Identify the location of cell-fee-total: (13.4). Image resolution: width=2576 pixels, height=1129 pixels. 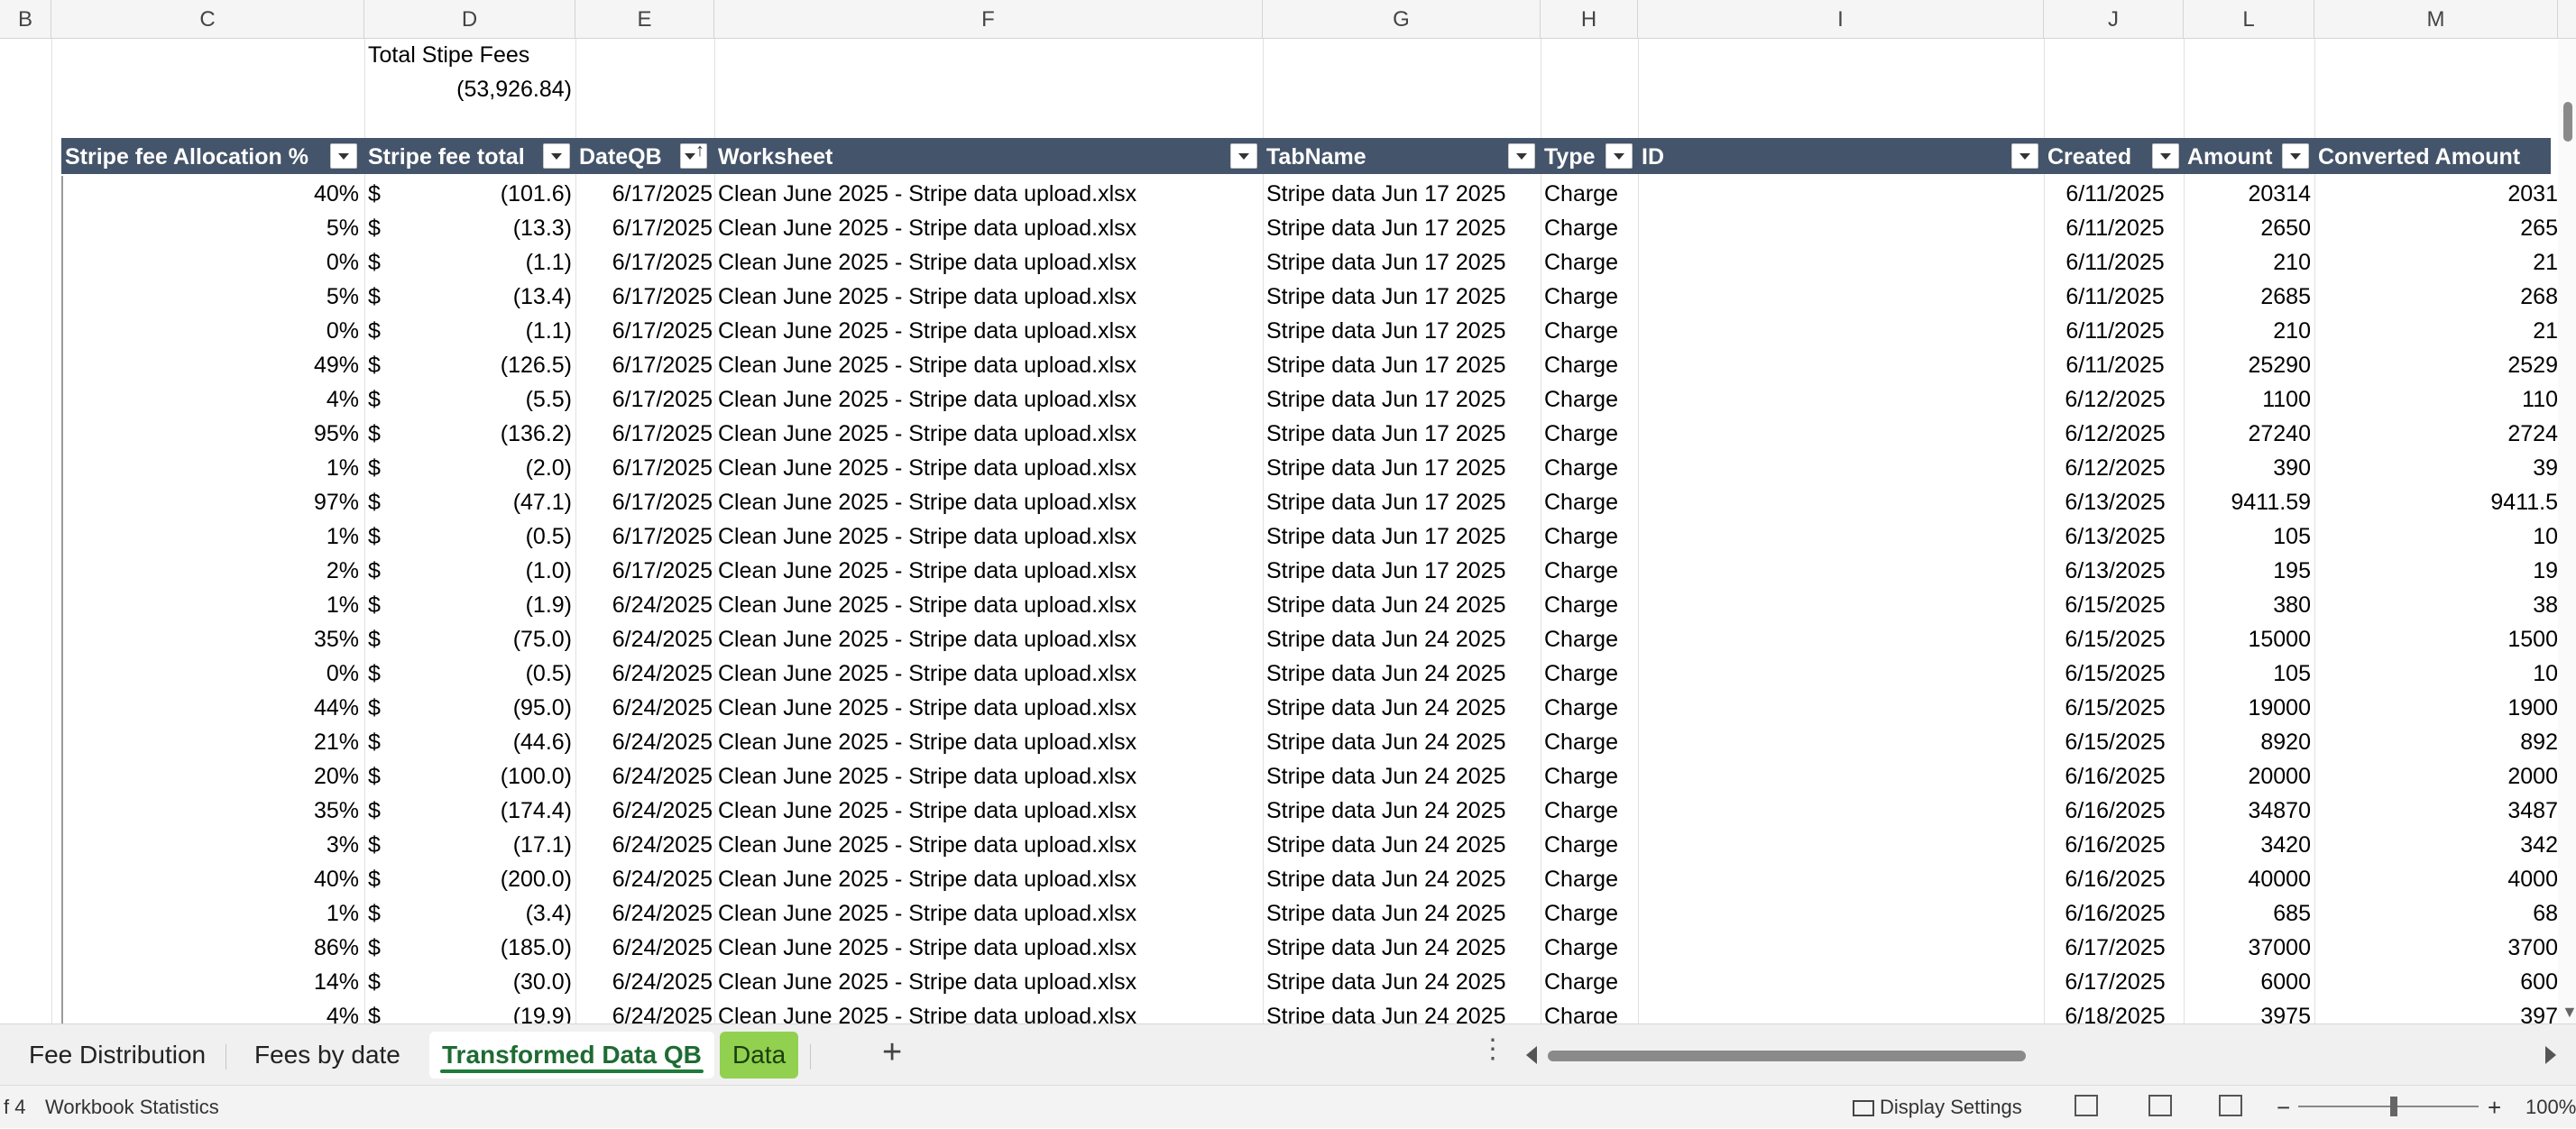
(480, 296).